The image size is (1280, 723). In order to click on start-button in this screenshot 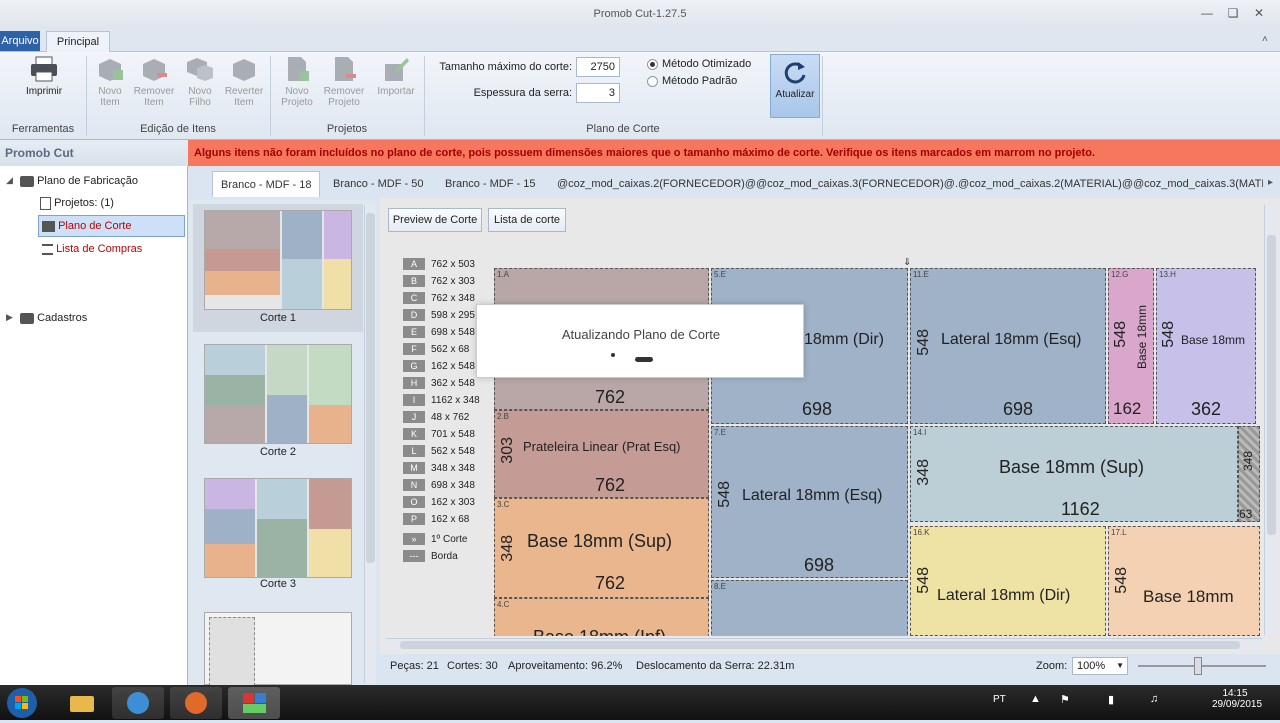, I will do `click(22, 703)`.